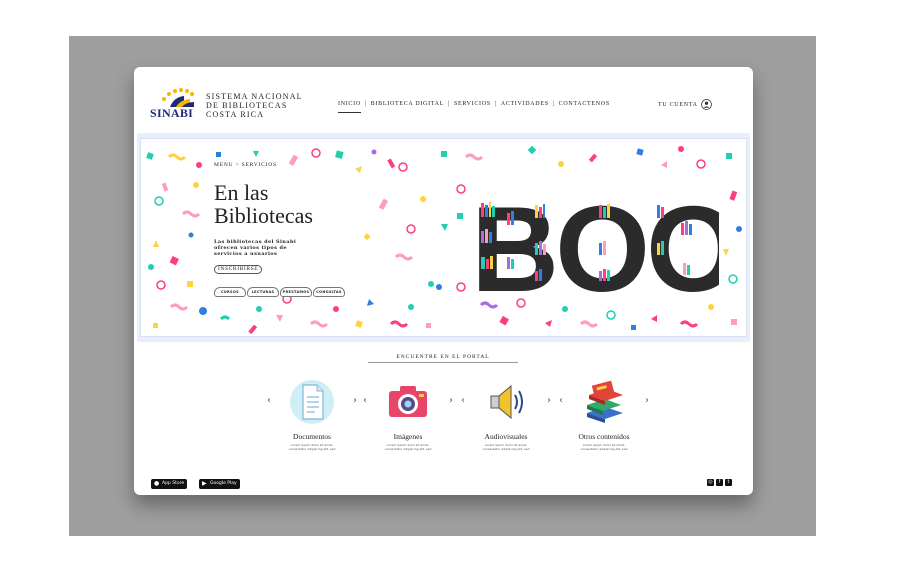 The image size is (898, 572). What do you see at coordinates (408, 436) in the screenshot?
I see `portal-item-title: Imágenes` at bounding box center [408, 436].